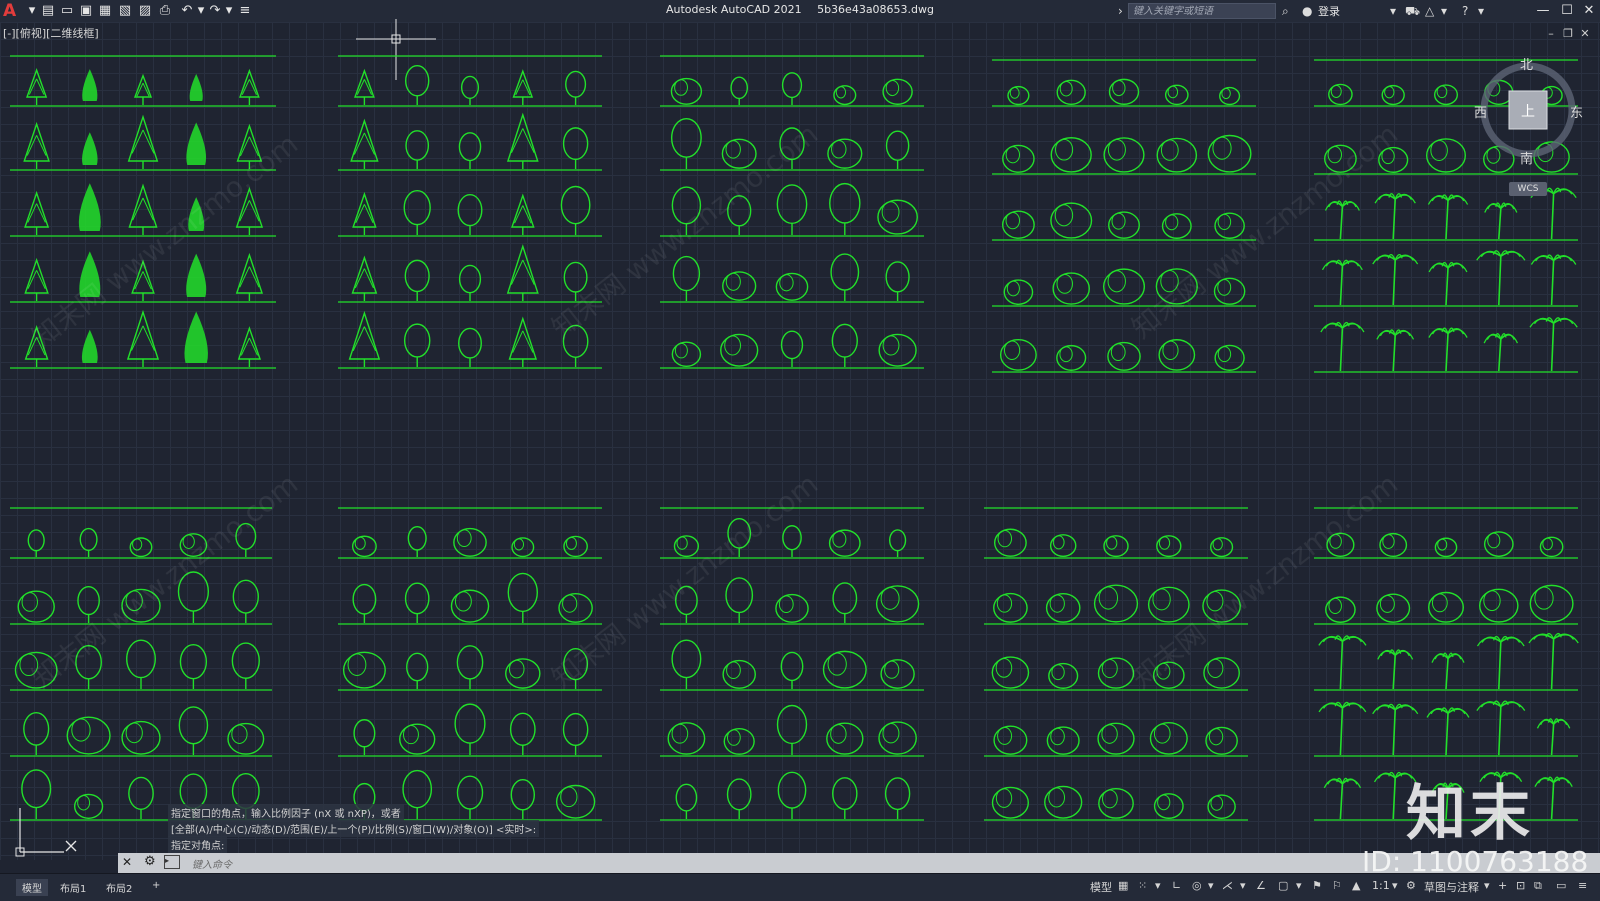 This screenshot has height=901, width=1600. Describe the element at coordinates (1176, 885) in the screenshot. I see `ortho-icon: ∟` at that location.